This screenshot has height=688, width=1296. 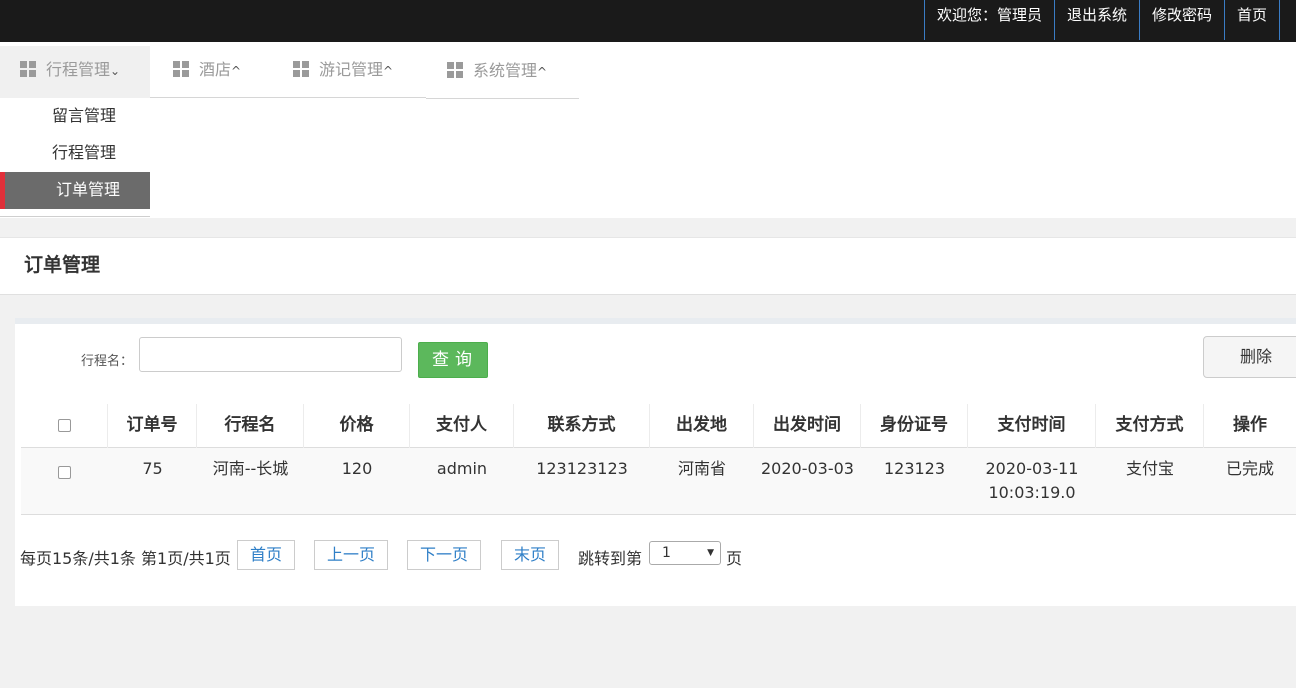 What do you see at coordinates (75, 153) in the screenshot?
I see `submenu-item-trips: 行程管理` at bounding box center [75, 153].